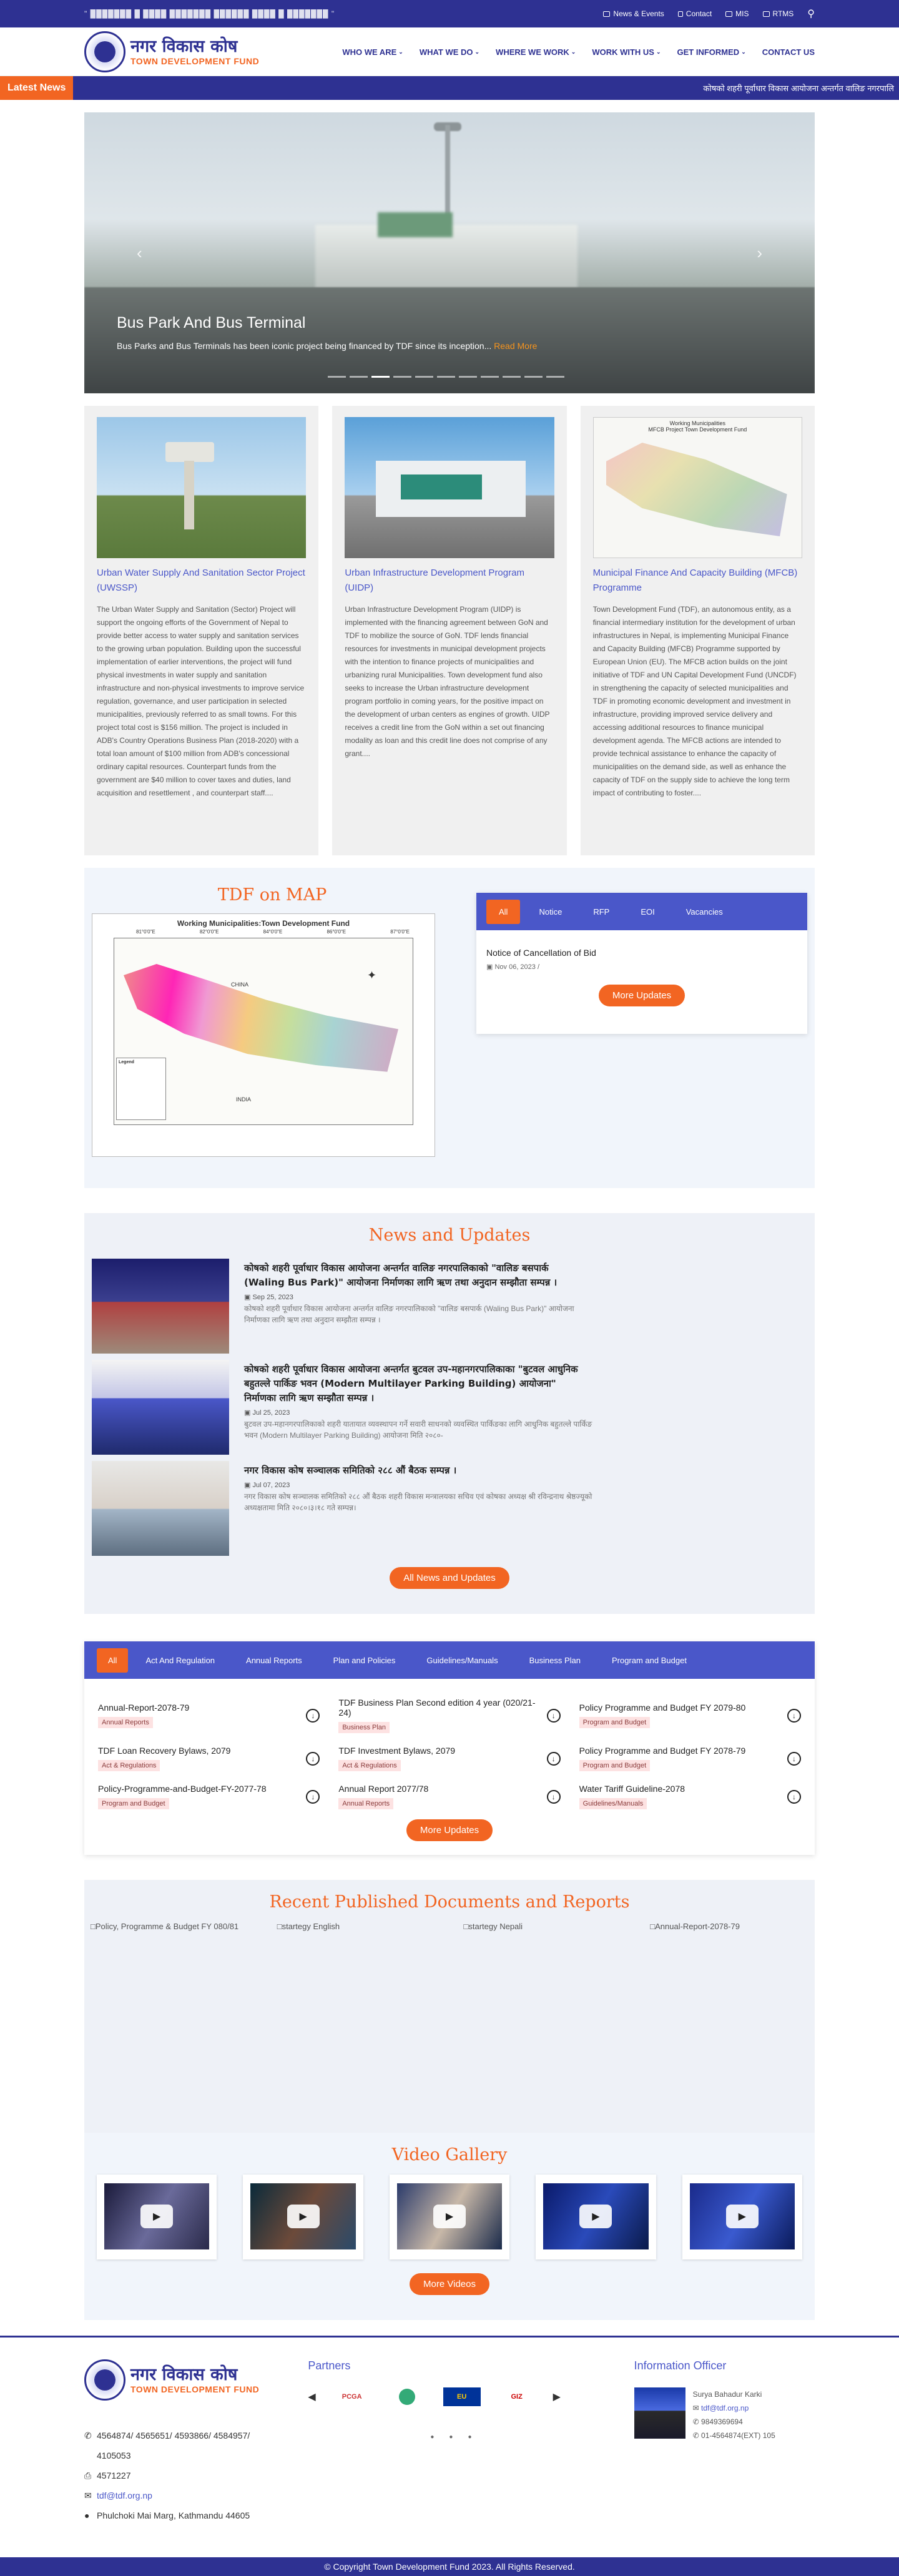  Describe the element at coordinates (712, 52) in the screenshot. I see `nav-get-informed: GET INFORMED ⌄` at that location.